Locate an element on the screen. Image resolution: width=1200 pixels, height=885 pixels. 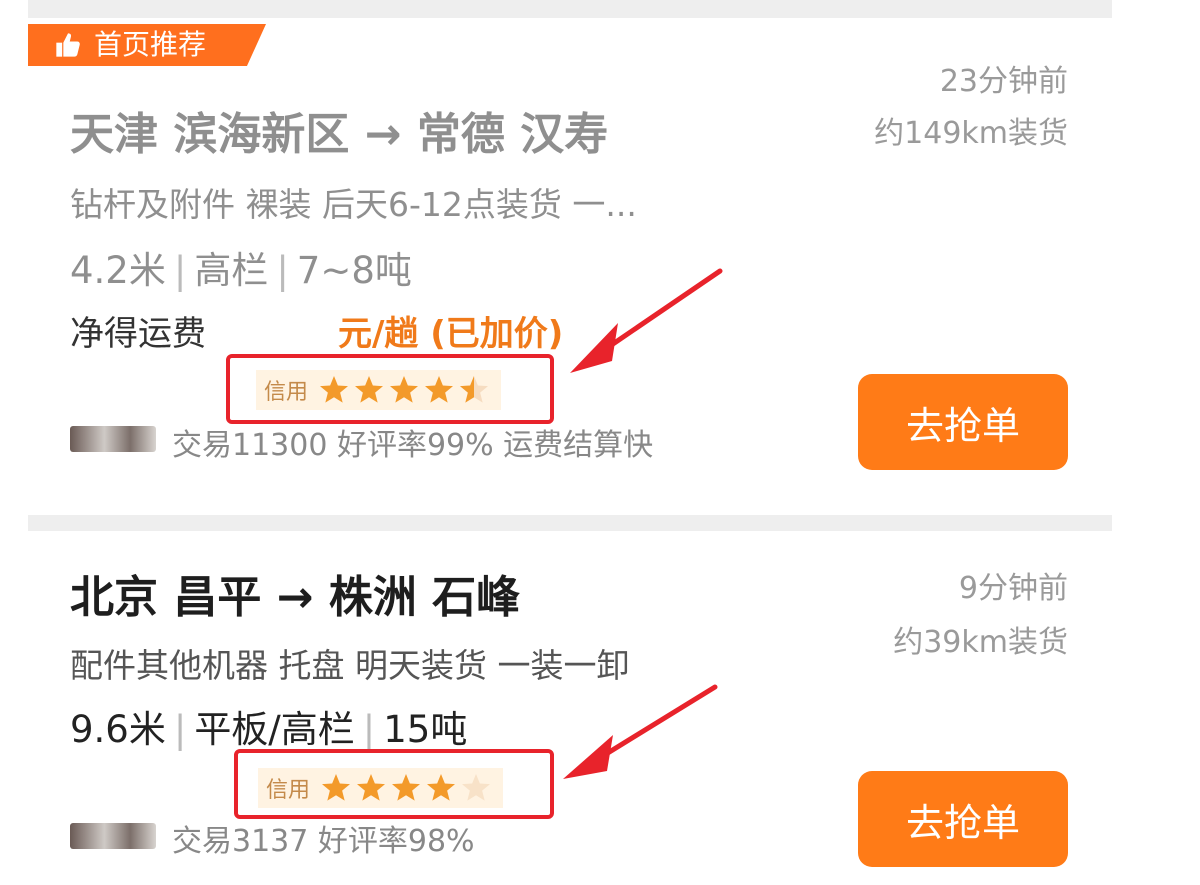
badge-label: 首页推荐 is located at coordinates (150, 44).